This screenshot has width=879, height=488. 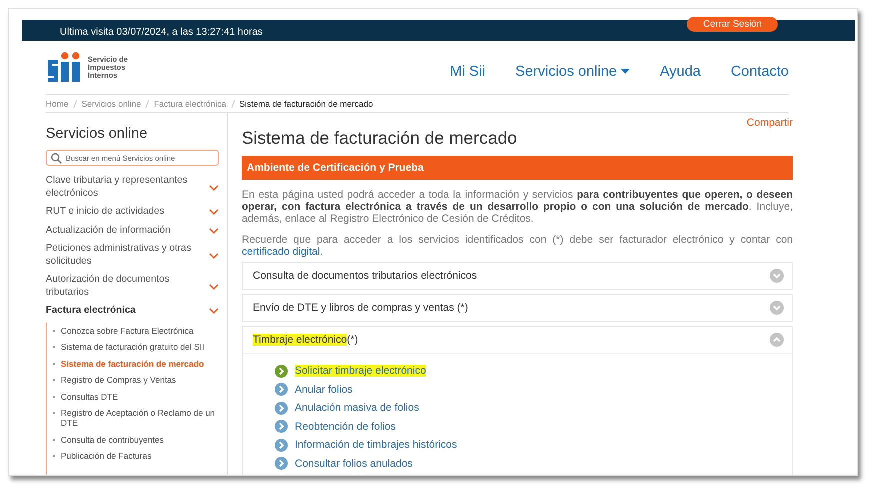 What do you see at coordinates (680, 72) in the screenshot?
I see `nav-link: Ayuda` at bounding box center [680, 72].